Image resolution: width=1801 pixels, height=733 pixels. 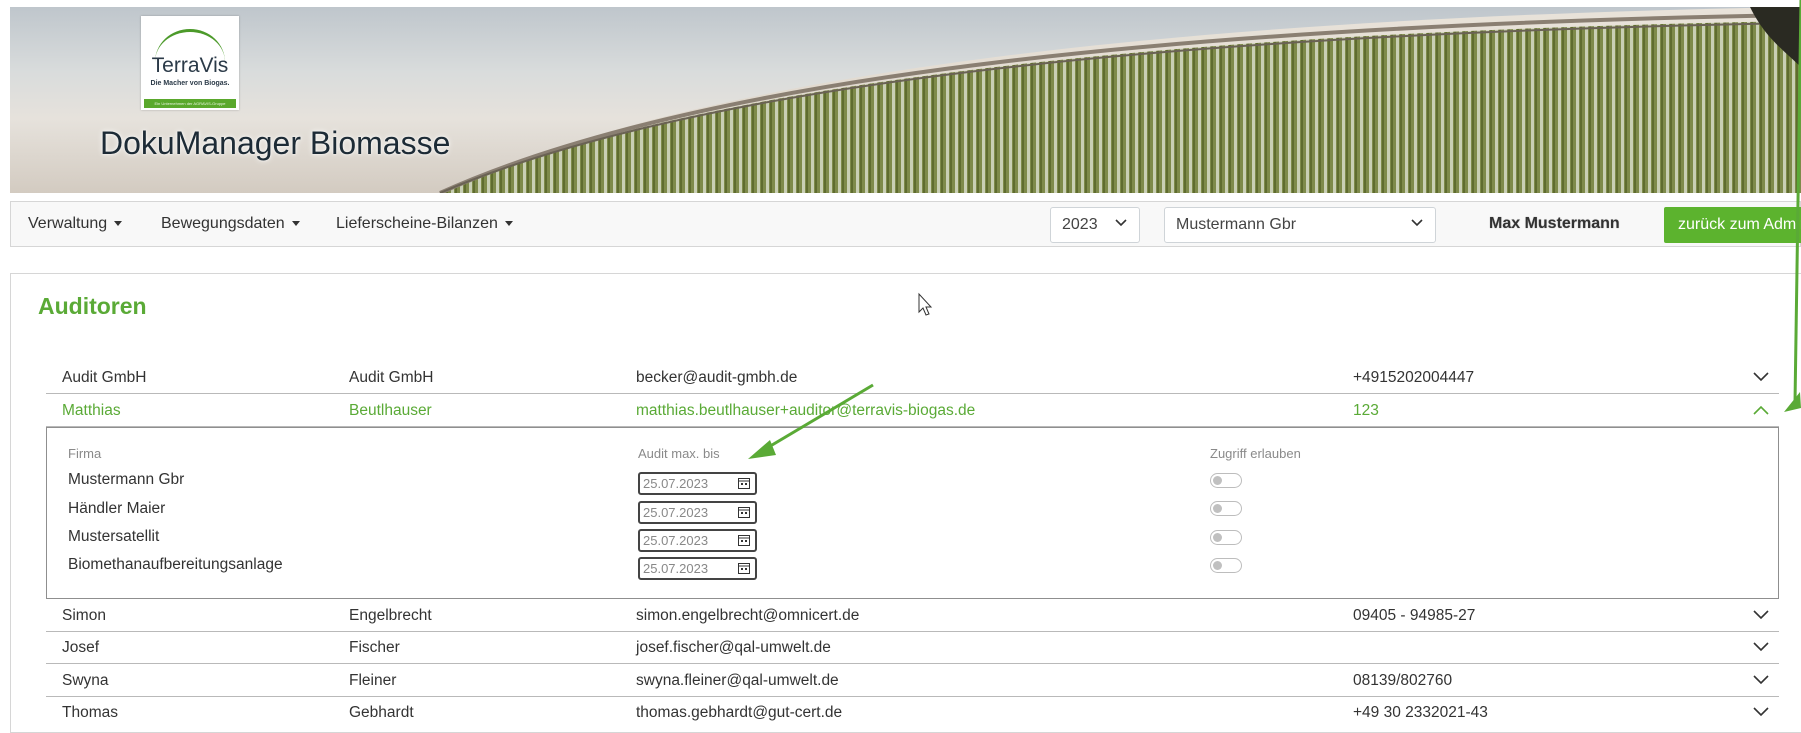 What do you see at coordinates (381, 712) in the screenshot?
I see `auditor-last-name: Gebhardt` at bounding box center [381, 712].